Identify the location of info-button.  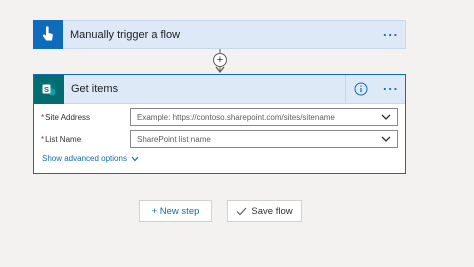
(360, 89).